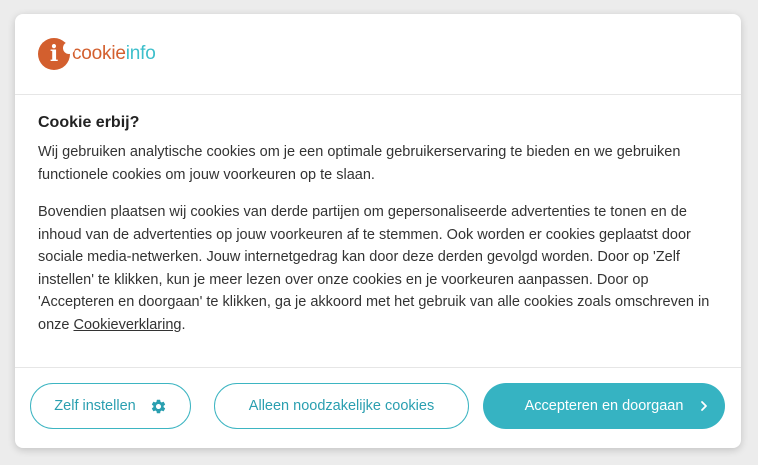  I want to click on accept-button: Accepteren en doorgaan, so click(604, 406).